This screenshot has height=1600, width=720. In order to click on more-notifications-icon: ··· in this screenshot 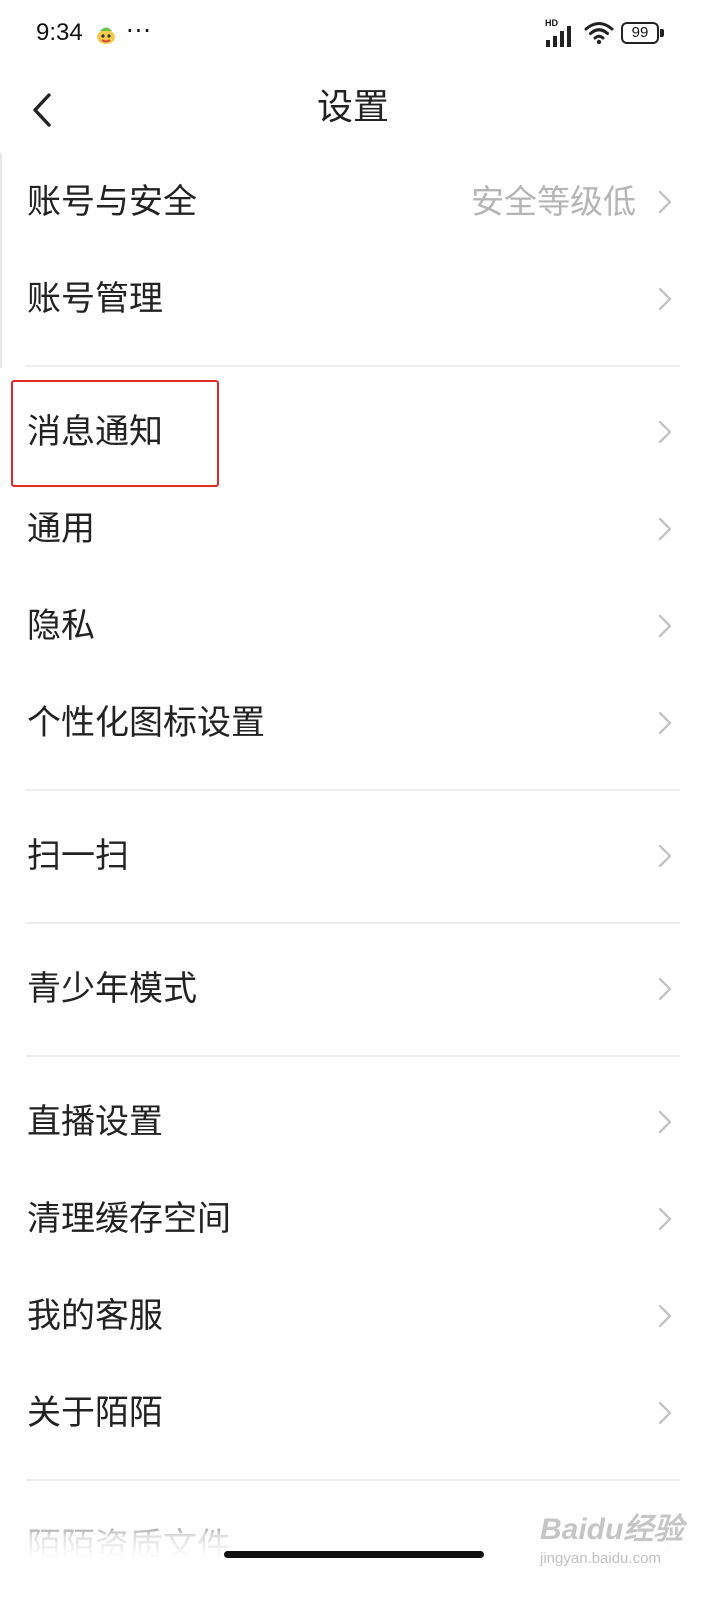, I will do `click(139, 31)`.